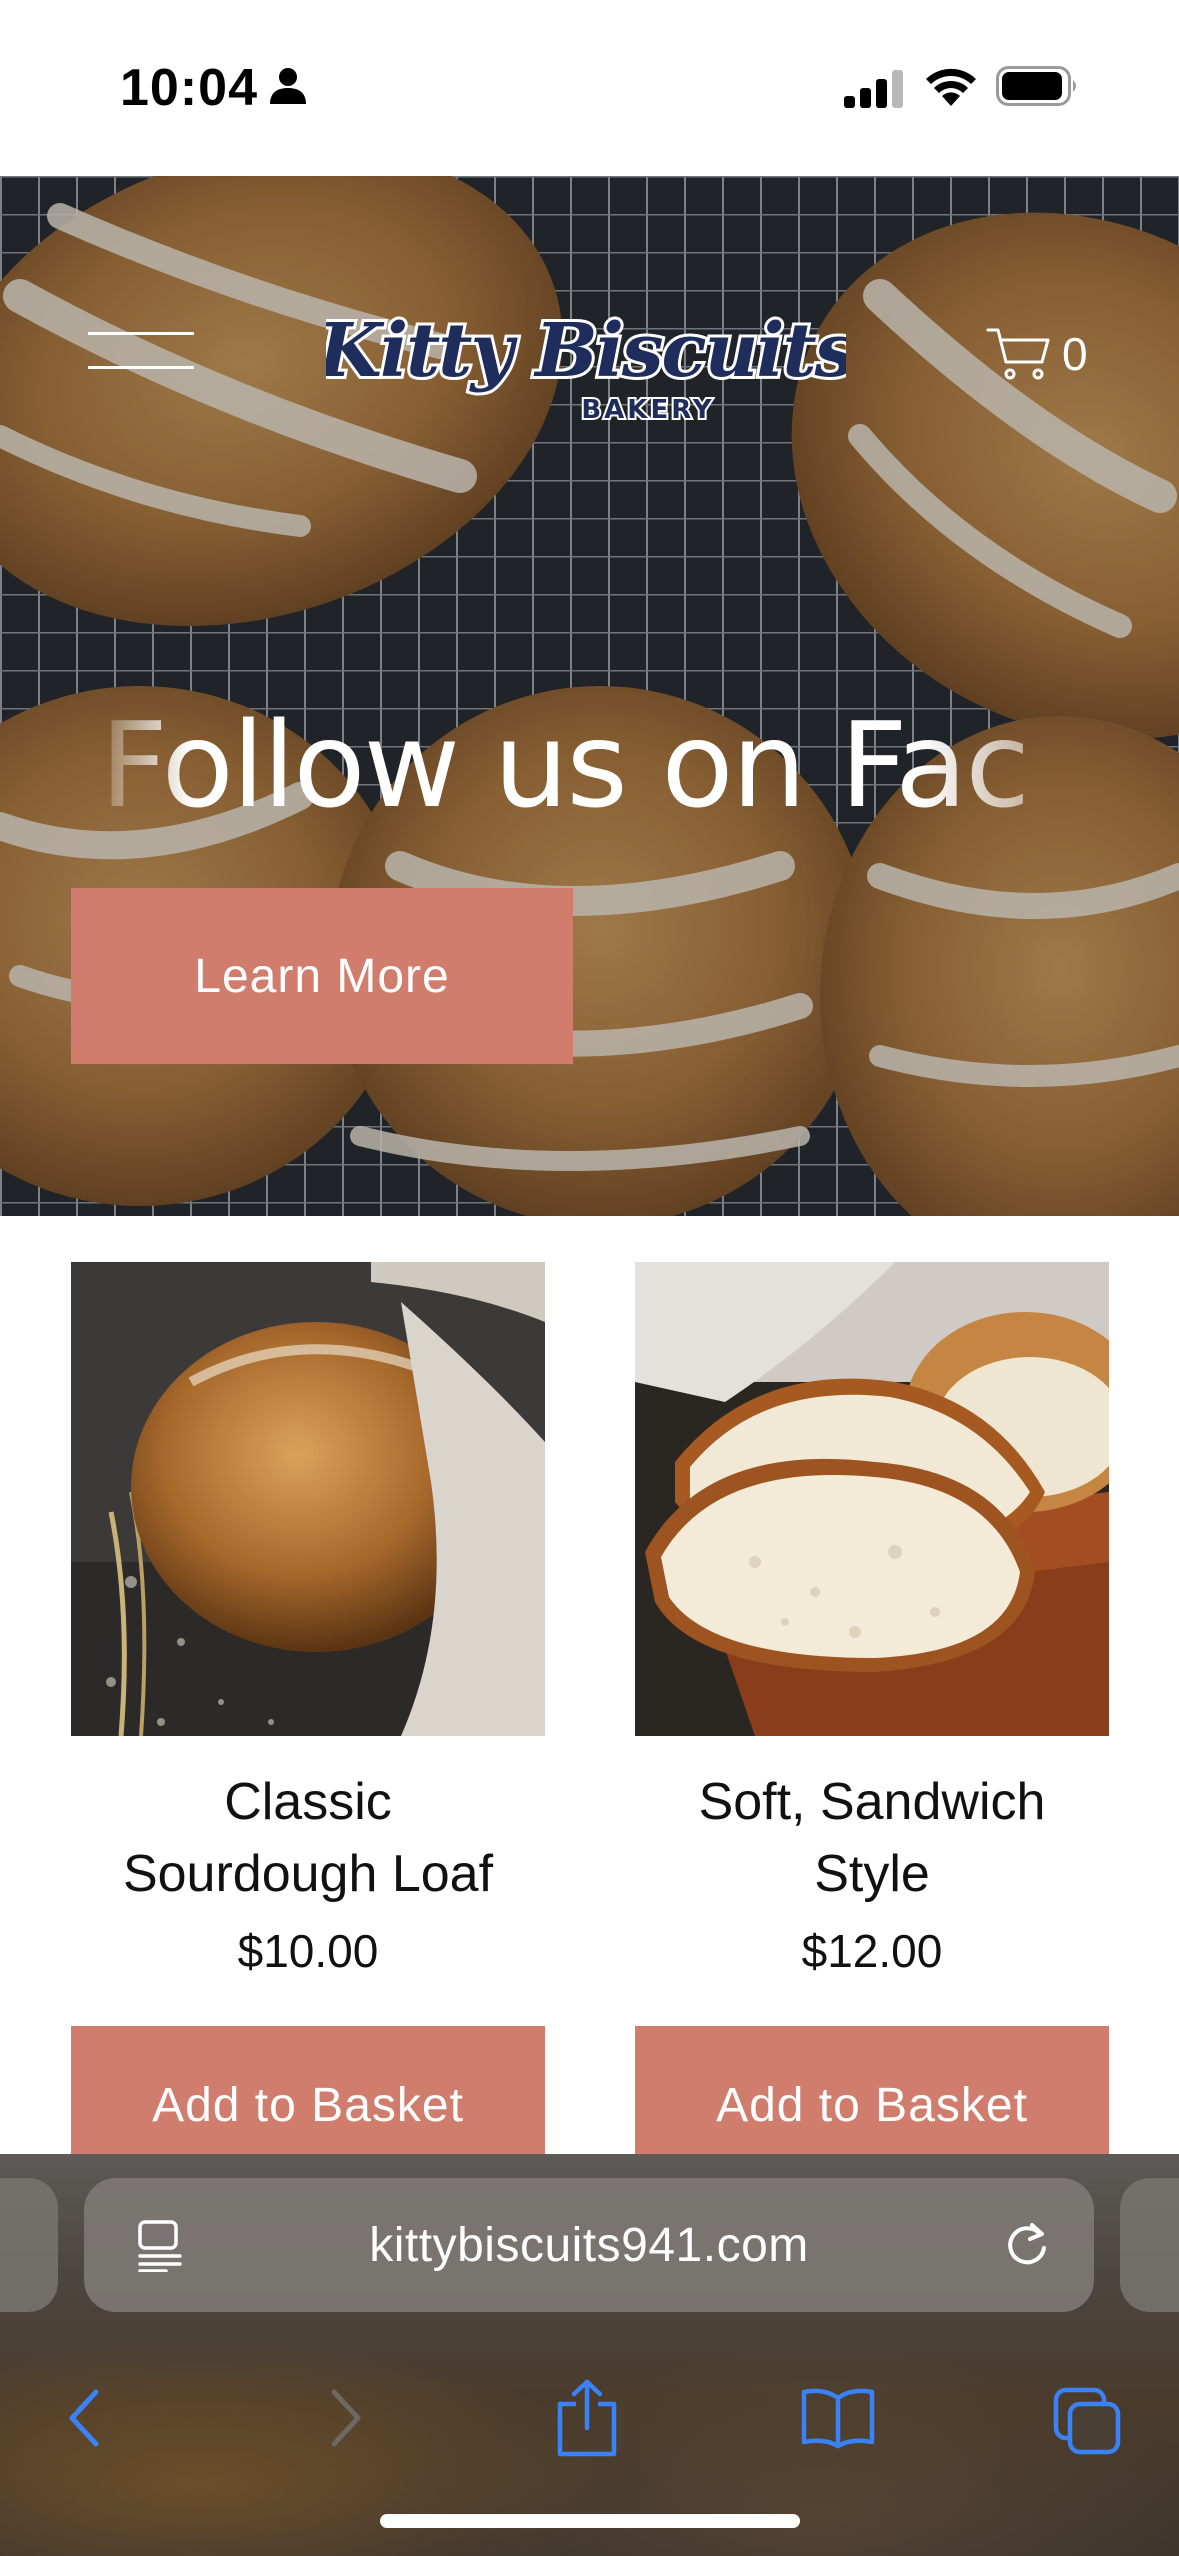 The image size is (1179, 2556). Describe the element at coordinates (872, 1802) in the screenshot. I see `product-title-line: Soft, Sandwich` at that location.